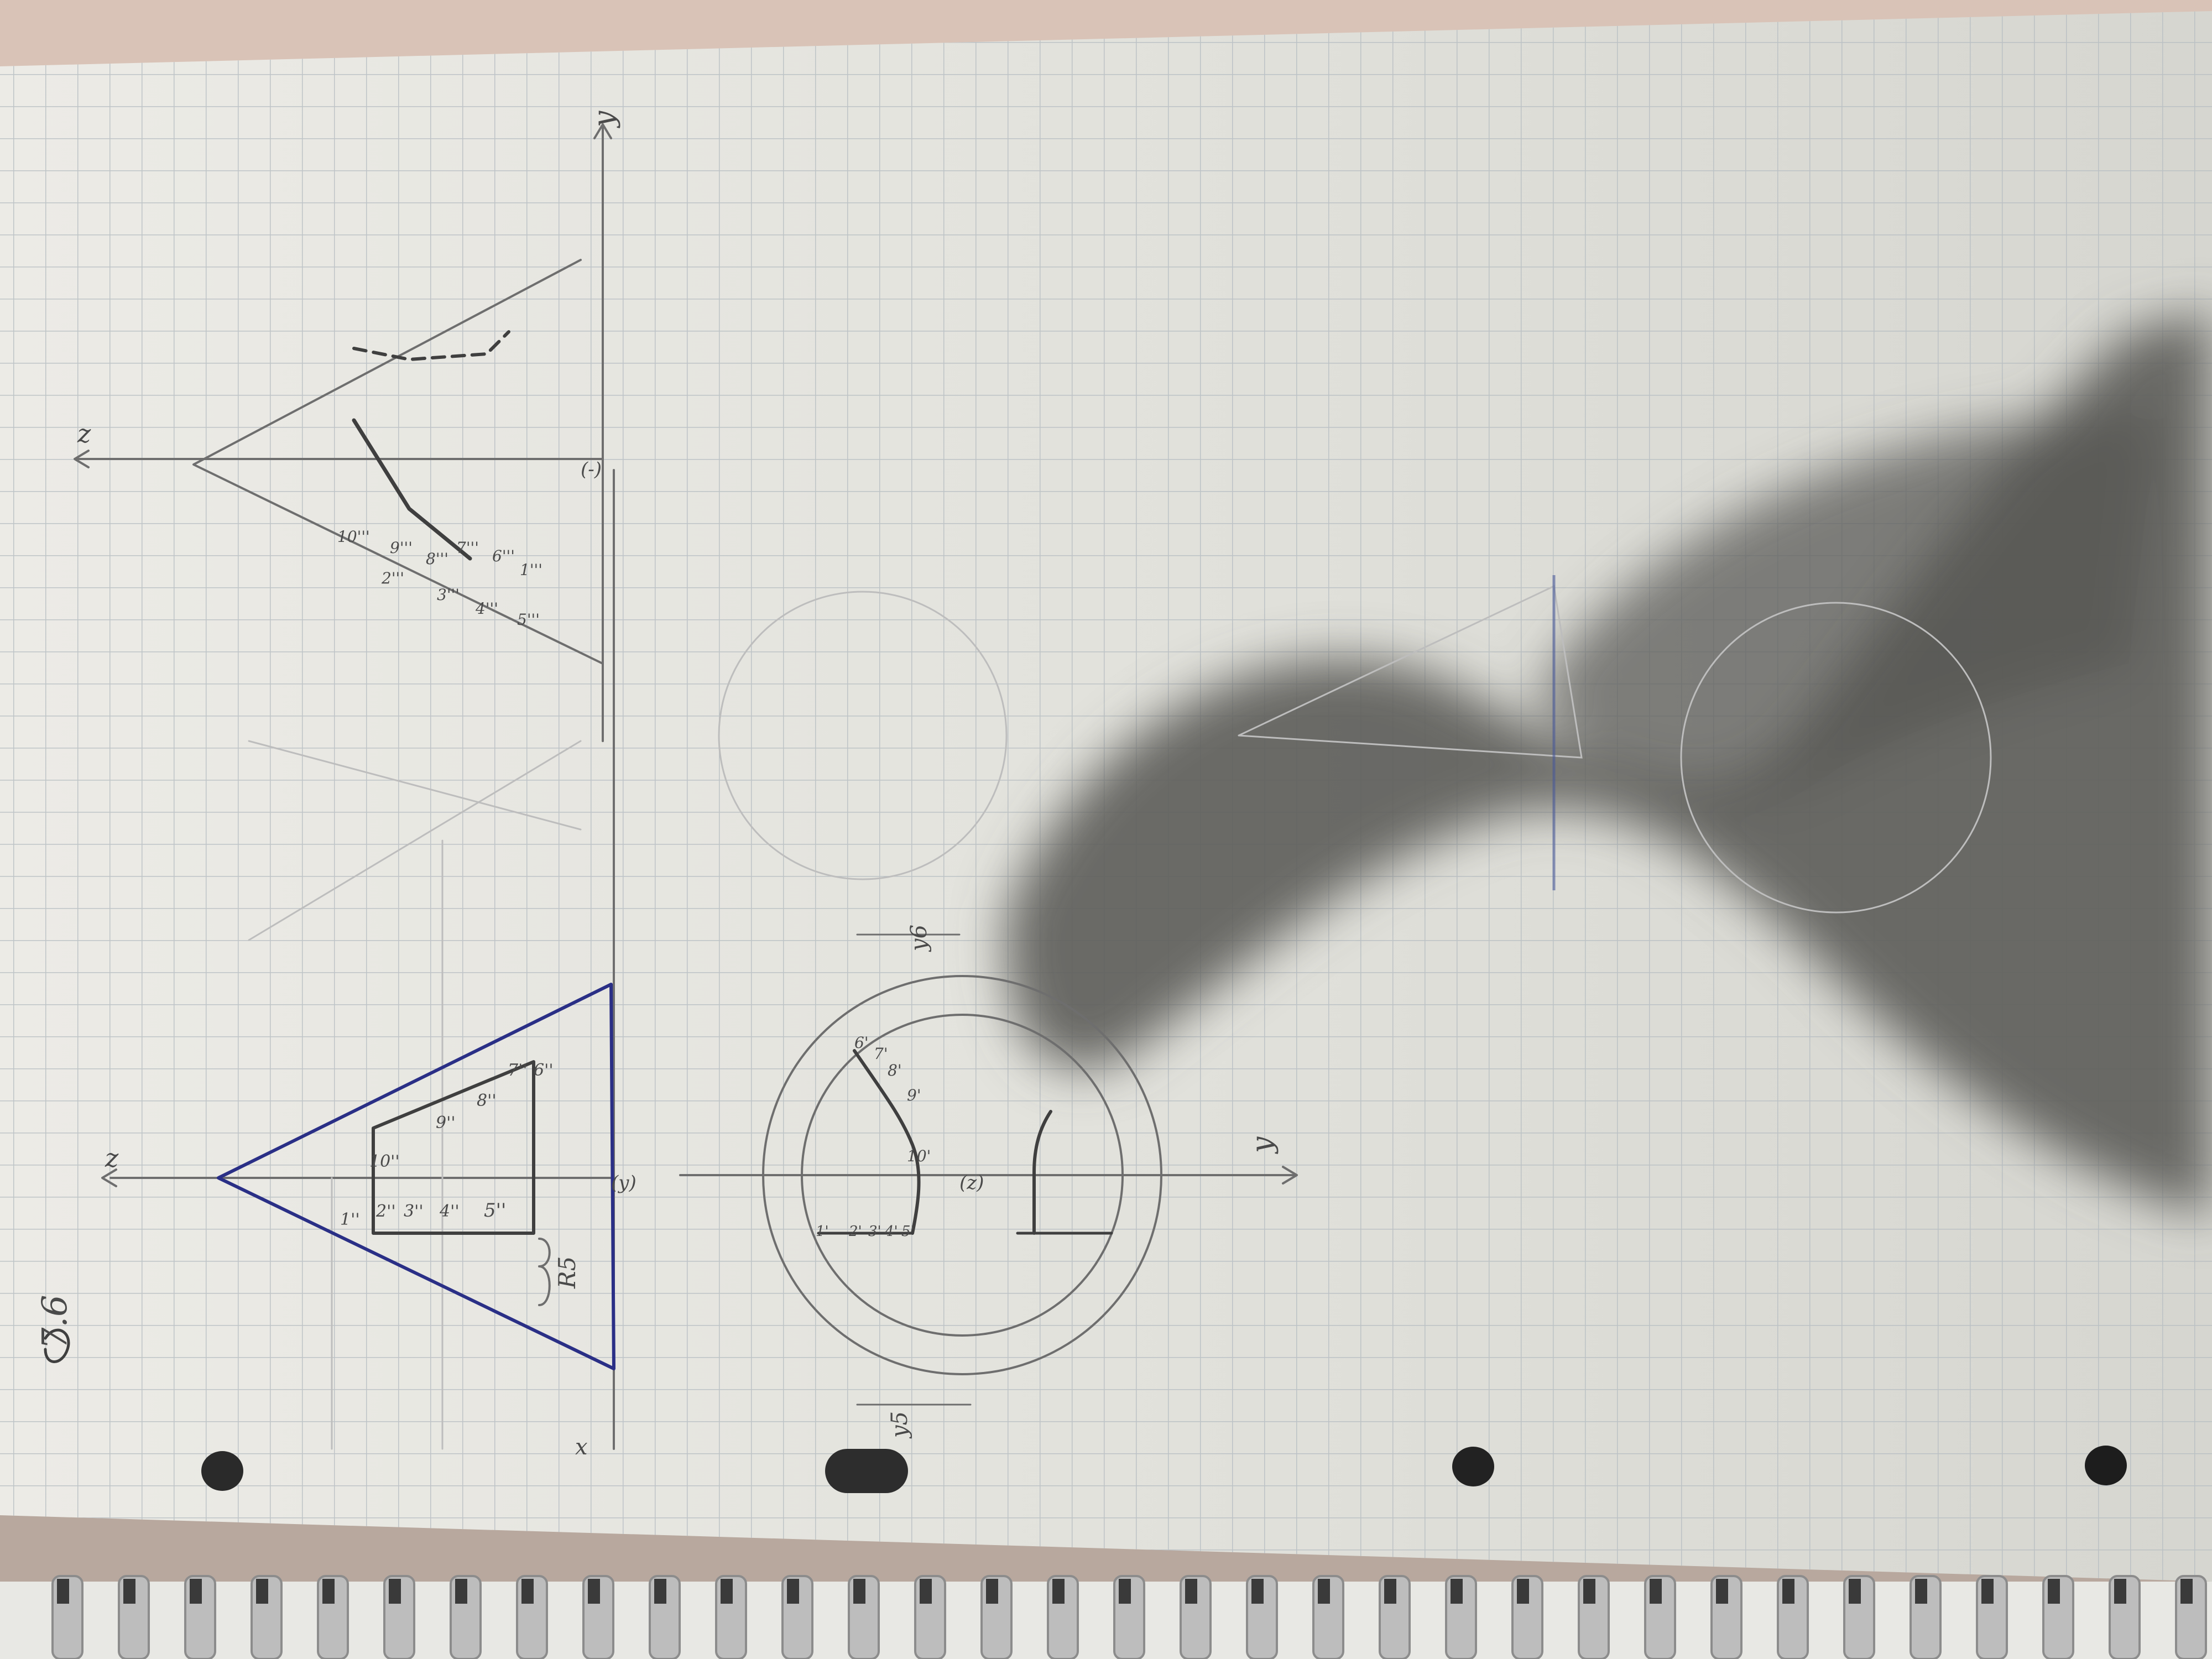 The width and height of the screenshot is (2212, 1659). Describe the element at coordinates (504, 556) in the screenshot. I see `svg-text: 6'''` at that location.